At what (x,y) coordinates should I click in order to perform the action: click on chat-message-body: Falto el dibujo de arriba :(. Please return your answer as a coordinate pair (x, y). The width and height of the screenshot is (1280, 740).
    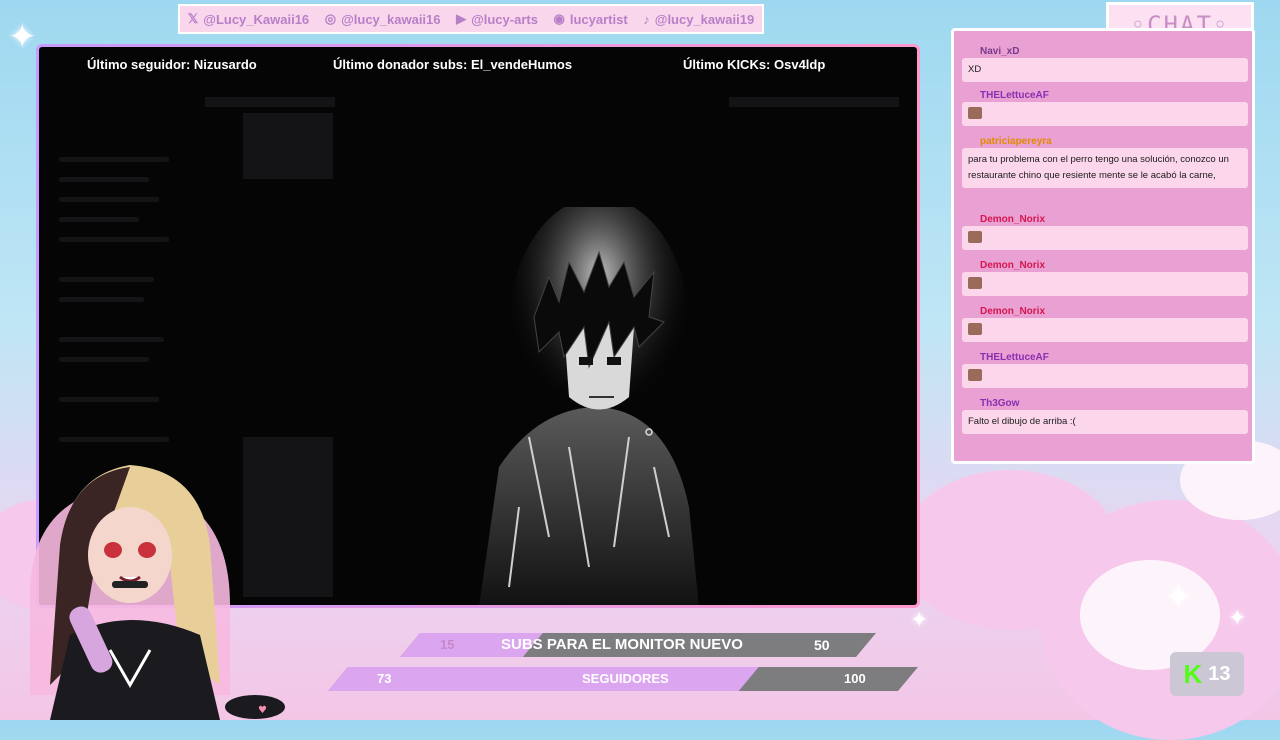
    Looking at the image, I should click on (1105, 422).